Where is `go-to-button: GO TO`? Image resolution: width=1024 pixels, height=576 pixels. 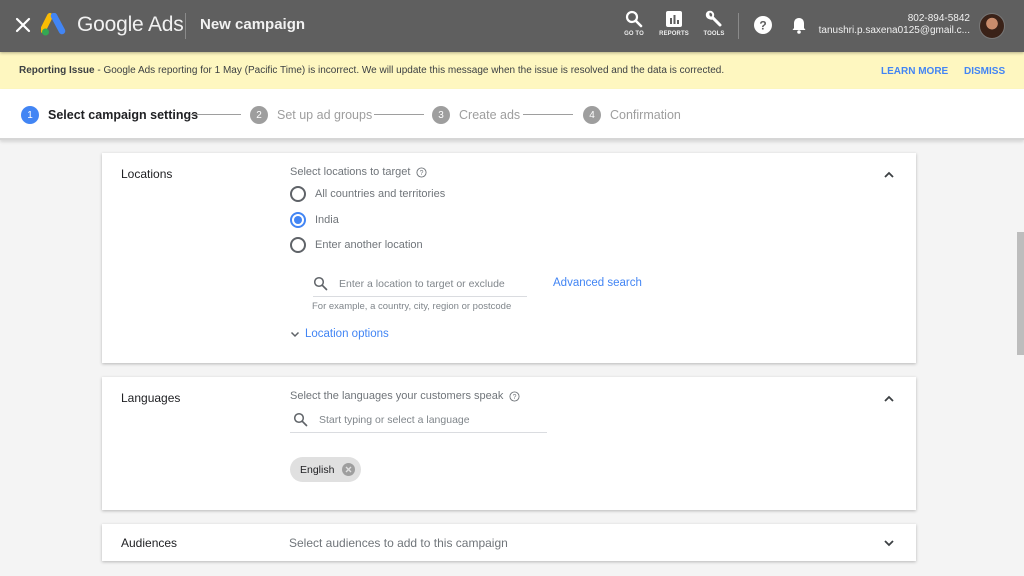
go-to-button: GO TO is located at coordinates (634, 27).